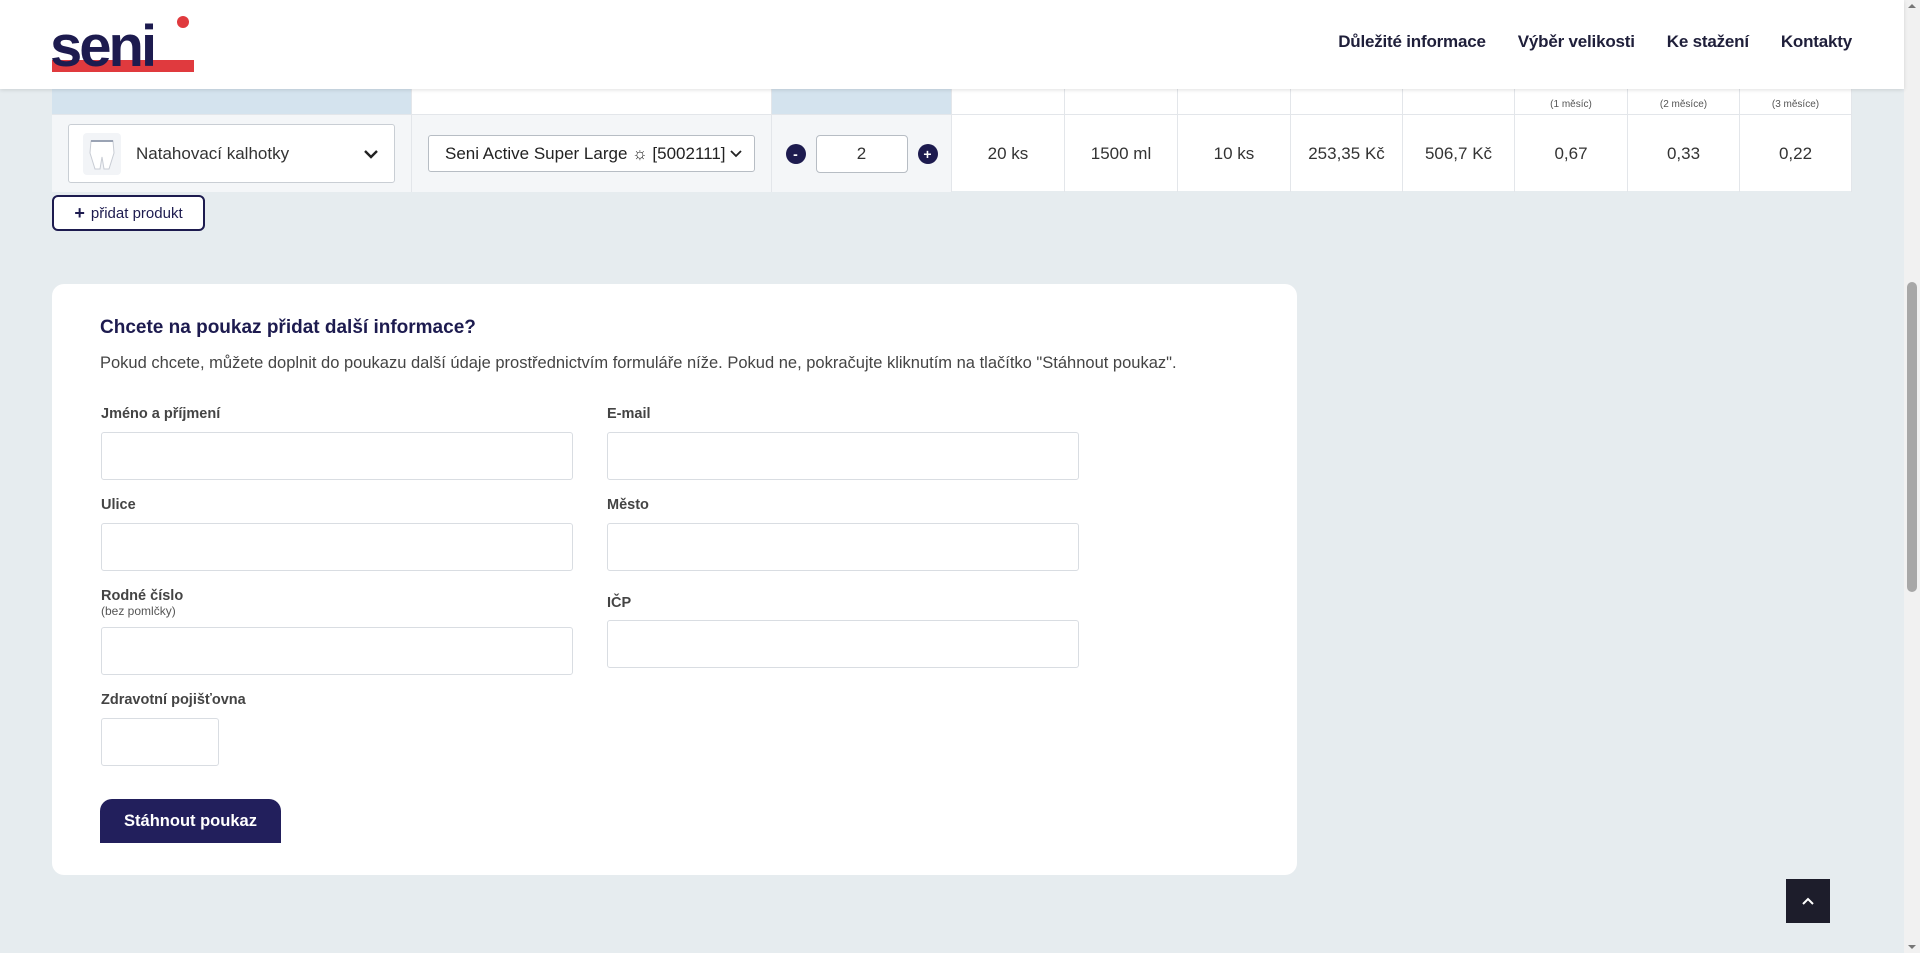 The width and height of the screenshot is (1920, 953). I want to click on header-sub-1-month: (1 měsíc), so click(1571, 104).